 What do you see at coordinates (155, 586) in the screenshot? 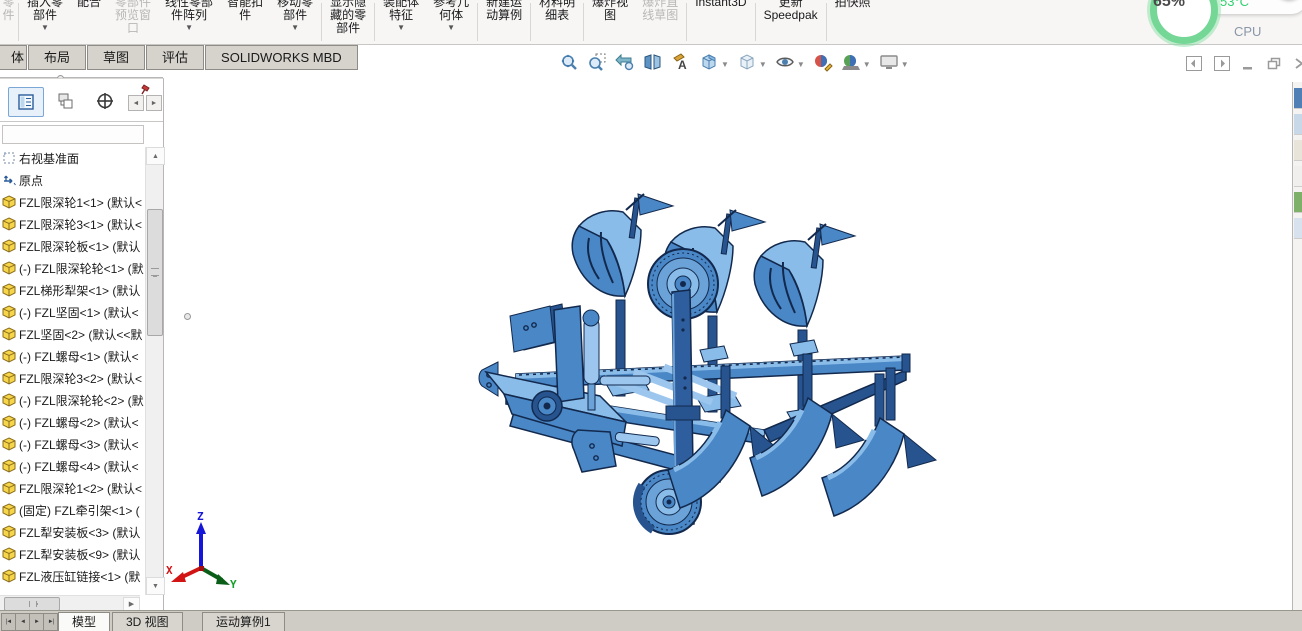
I see `scroll-down-button: ▼` at bounding box center [155, 586].